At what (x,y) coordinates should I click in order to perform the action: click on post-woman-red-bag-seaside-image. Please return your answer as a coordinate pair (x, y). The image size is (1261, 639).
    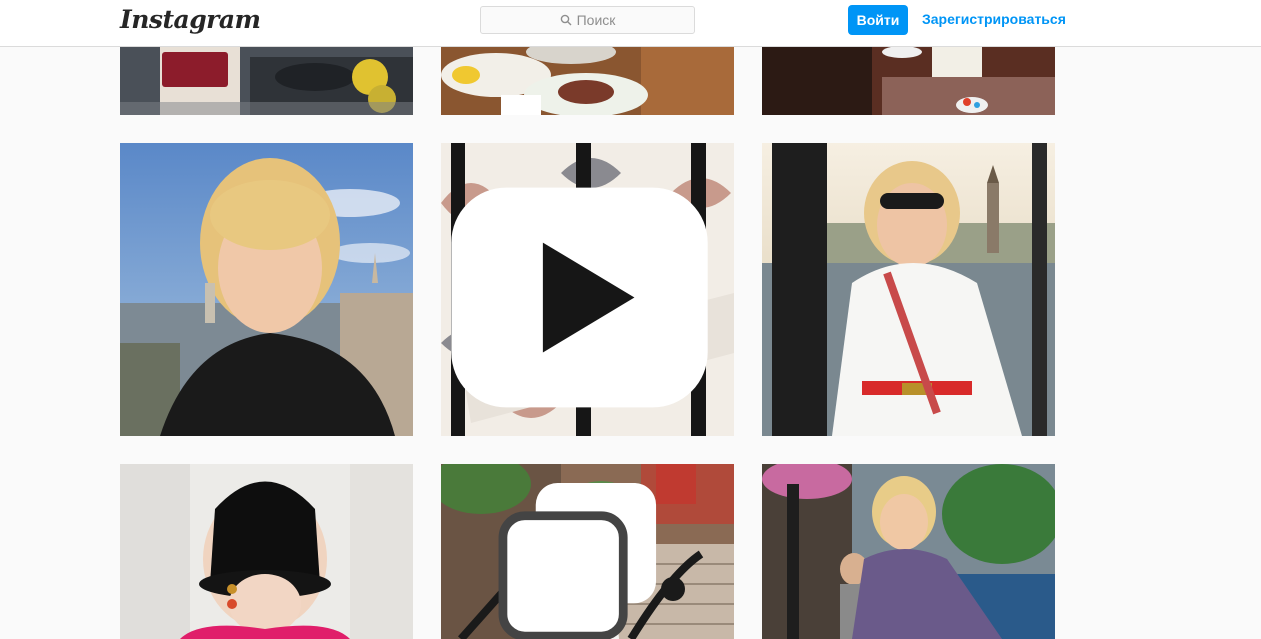
    Looking at the image, I should click on (266, 81).